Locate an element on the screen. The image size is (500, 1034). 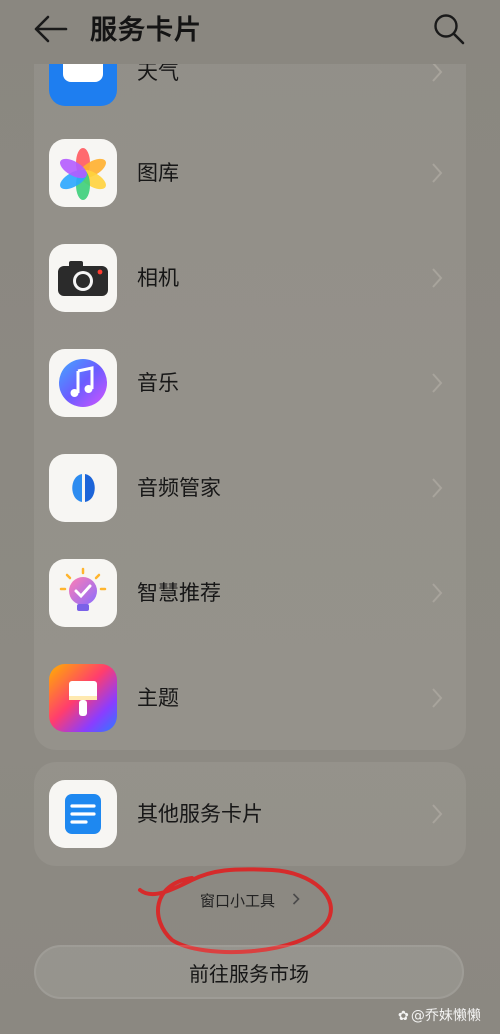
list-item-label: 主题 is located at coordinates (158, 698).